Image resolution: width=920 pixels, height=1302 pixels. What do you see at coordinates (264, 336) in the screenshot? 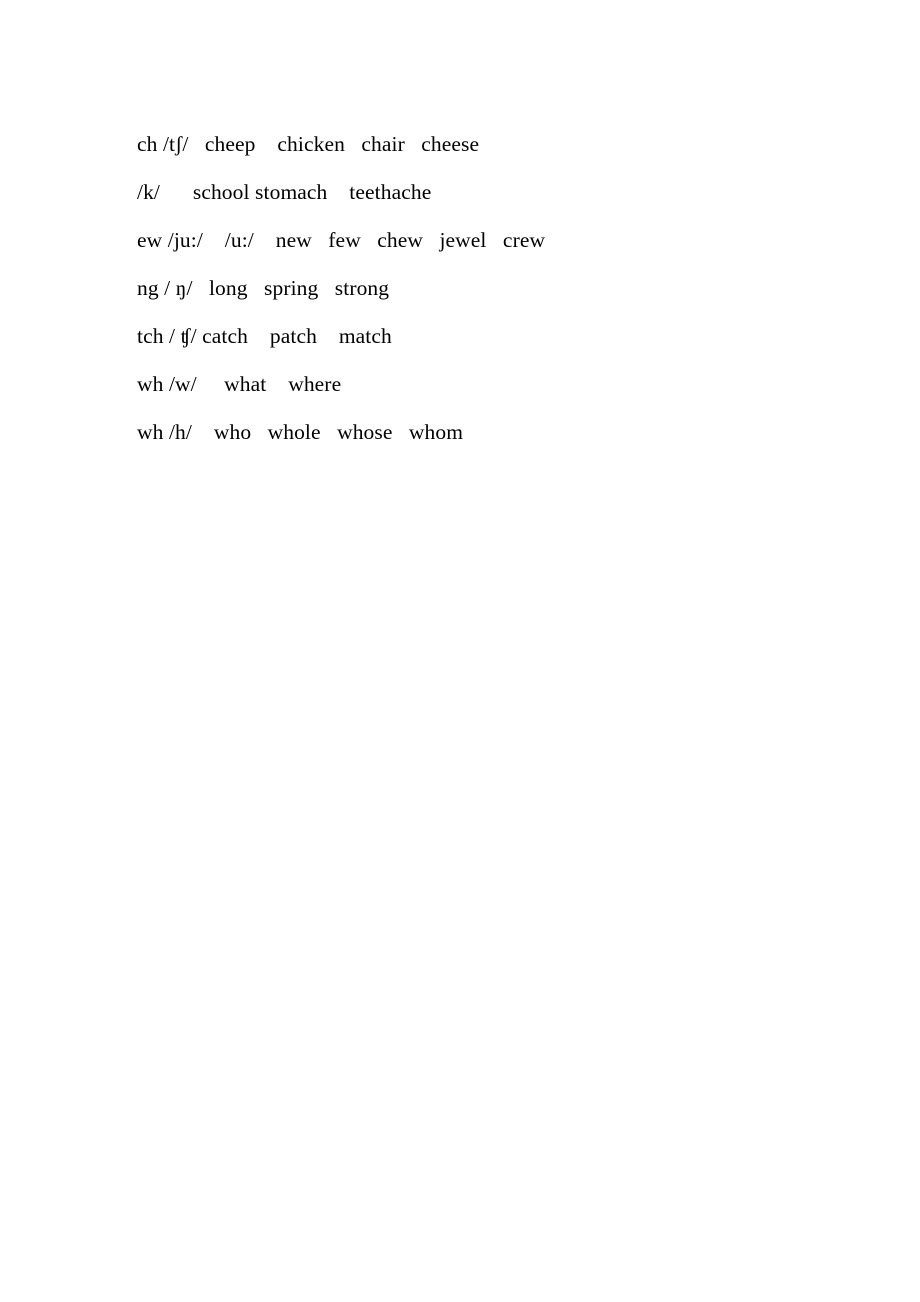
I see `text-line-tch: tch / ʧ/ catch patch match` at bounding box center [264, 336].